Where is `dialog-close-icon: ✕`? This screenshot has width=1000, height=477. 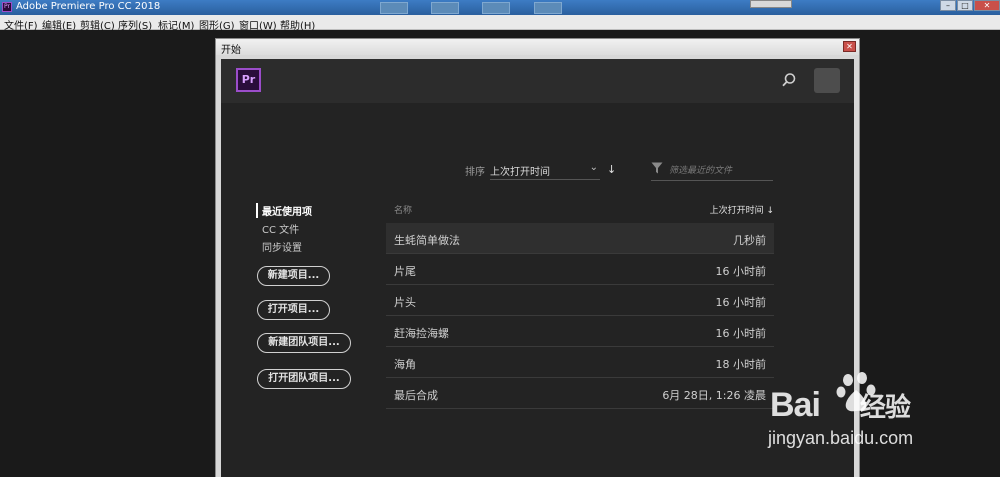
dialog-close-icon: ✕ is located at coordinates (849, 46).